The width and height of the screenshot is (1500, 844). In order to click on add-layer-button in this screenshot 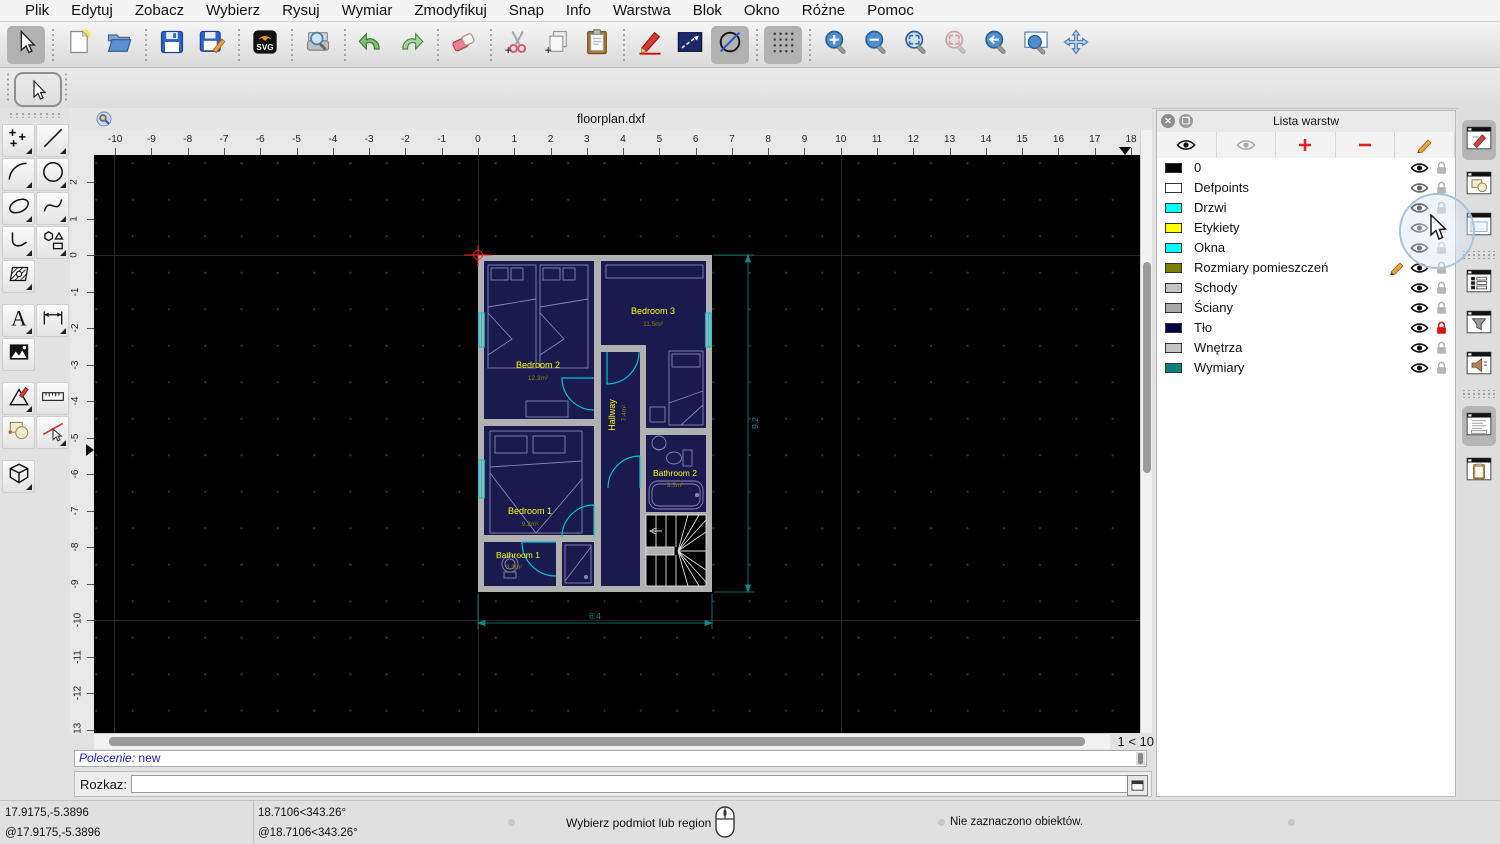, I will do `click(1306, 145)`.